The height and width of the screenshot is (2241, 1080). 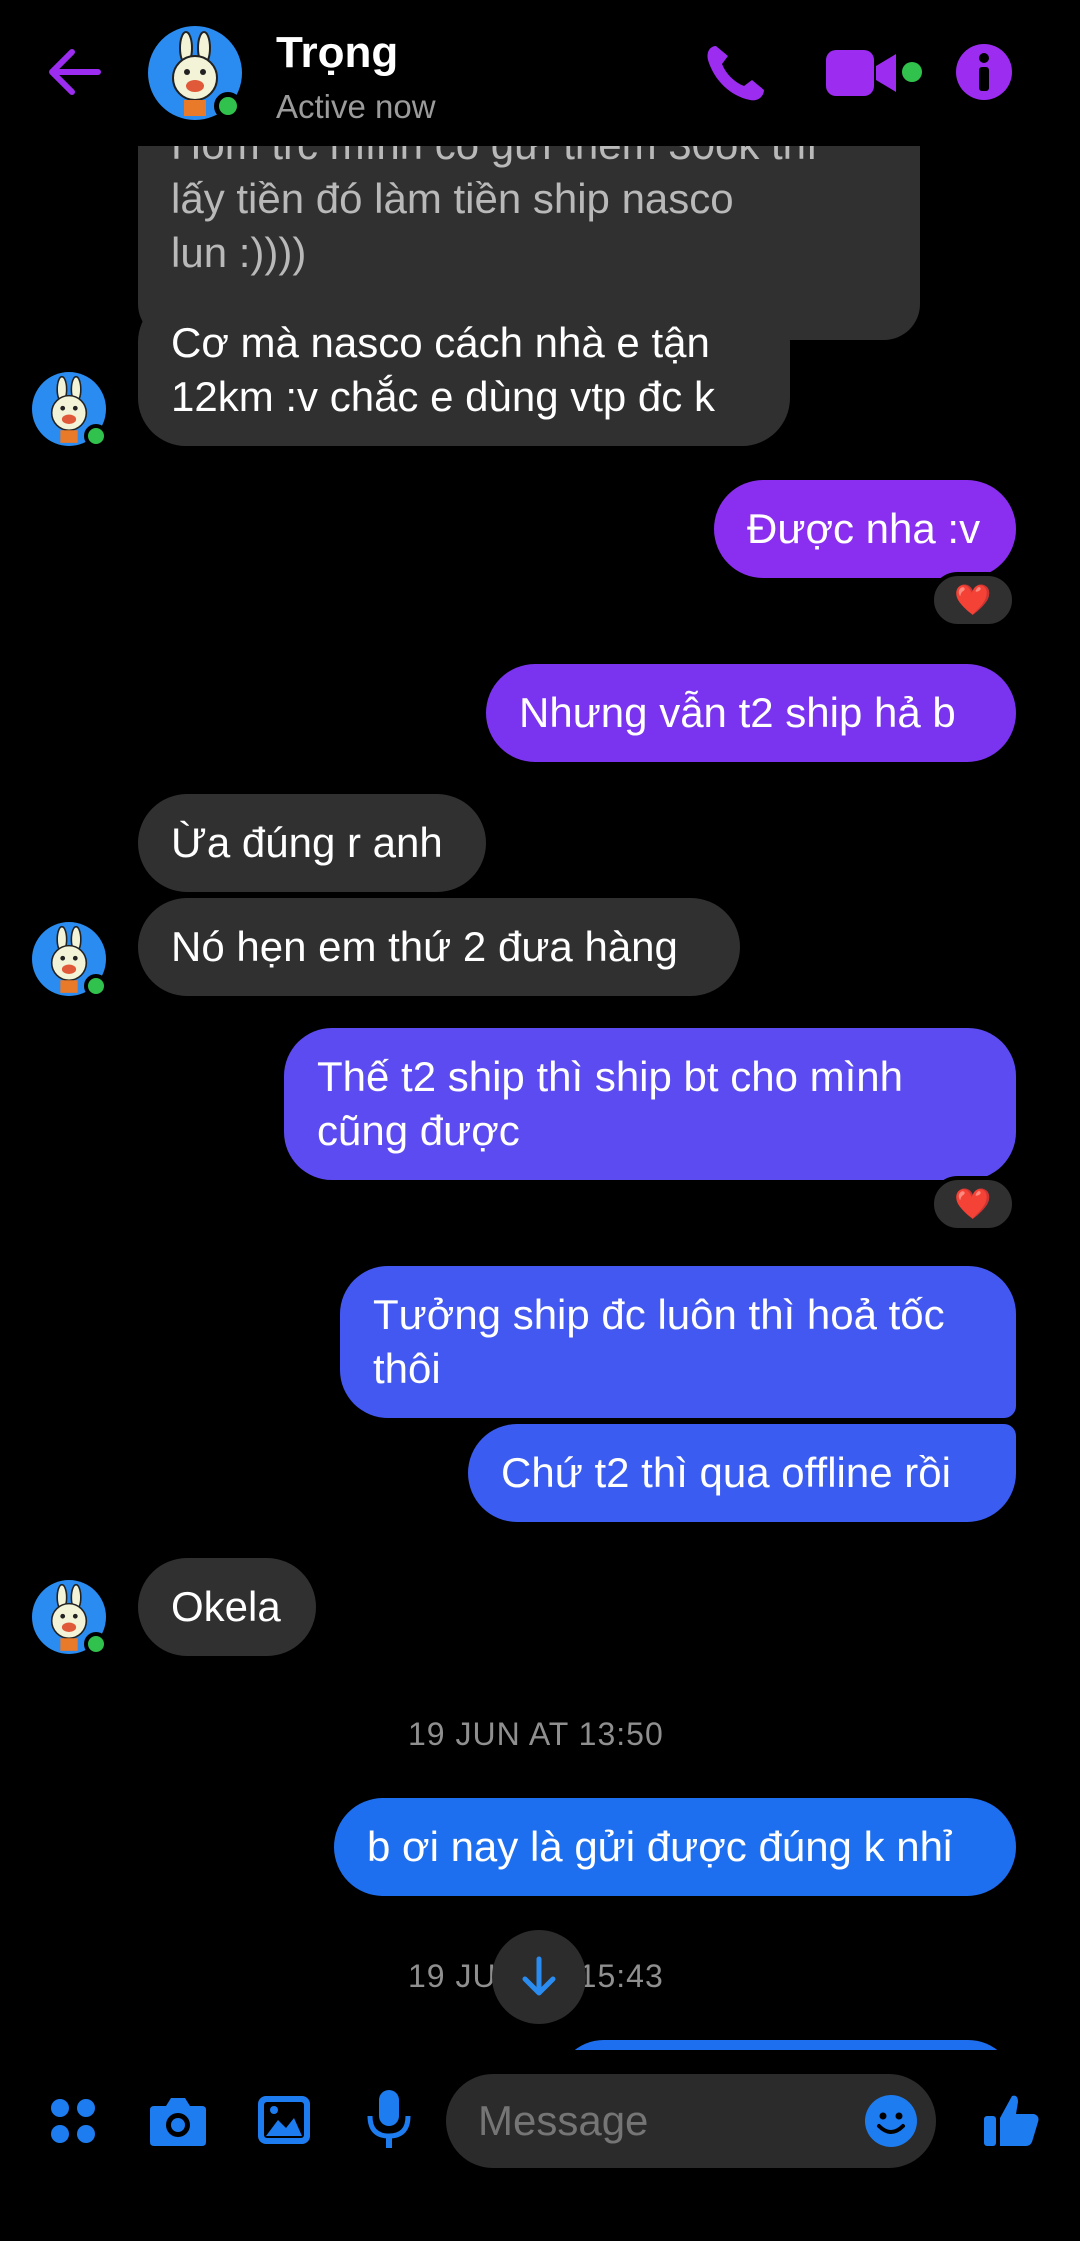 I want to click on incoming-message: Okela, so click(x=227, y=1607).